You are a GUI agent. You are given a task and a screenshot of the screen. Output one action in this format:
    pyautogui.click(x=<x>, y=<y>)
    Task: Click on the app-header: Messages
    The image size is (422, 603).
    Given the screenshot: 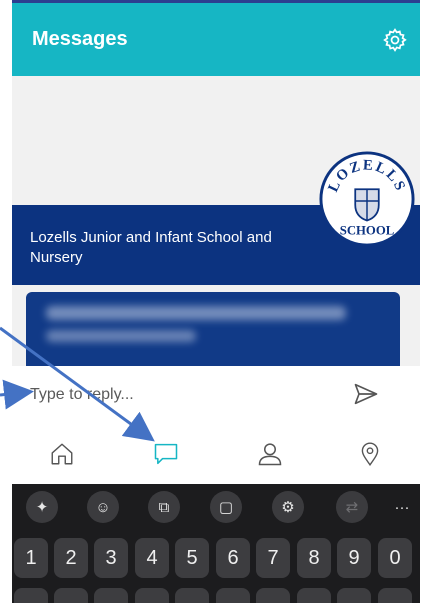 What is the action you would take?
    pyautogui.click(x=216, y=39)
    